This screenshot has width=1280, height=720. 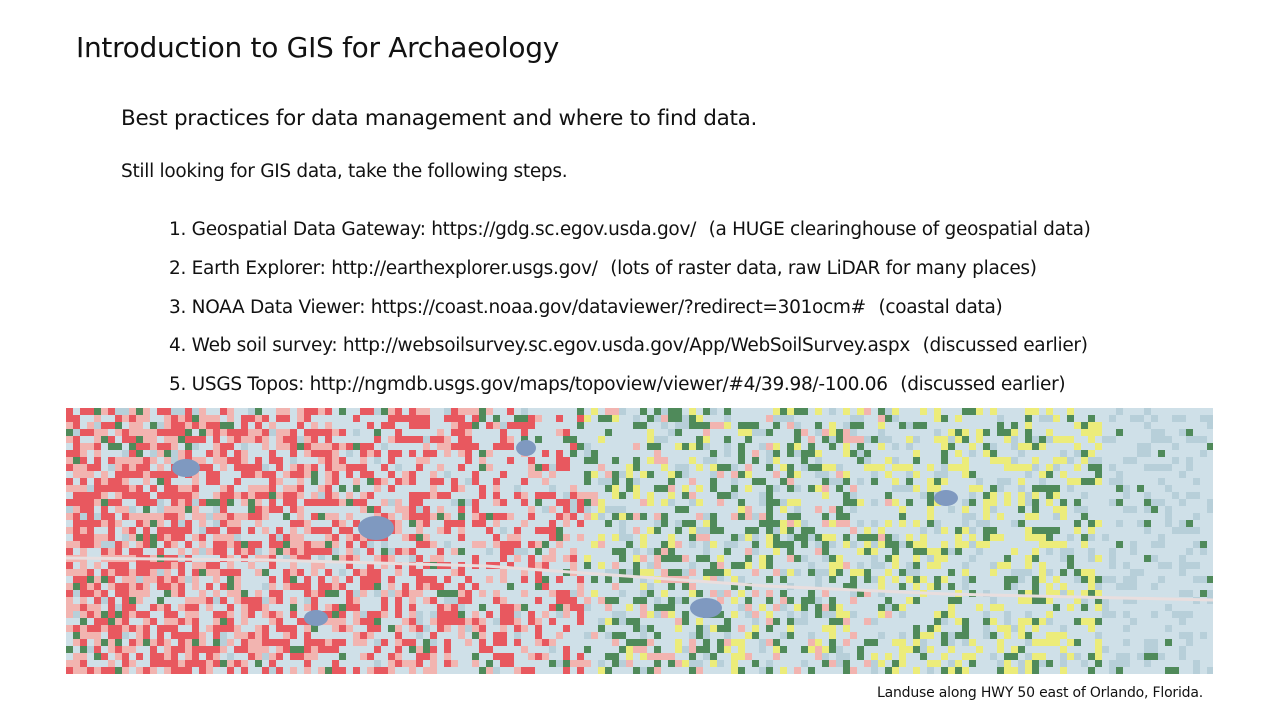 What do you see at coordinates (317, 47) in the screenshot?
I see `slide-title: Introduction to GIS for Archaeology` at bounding box center [317, 47].